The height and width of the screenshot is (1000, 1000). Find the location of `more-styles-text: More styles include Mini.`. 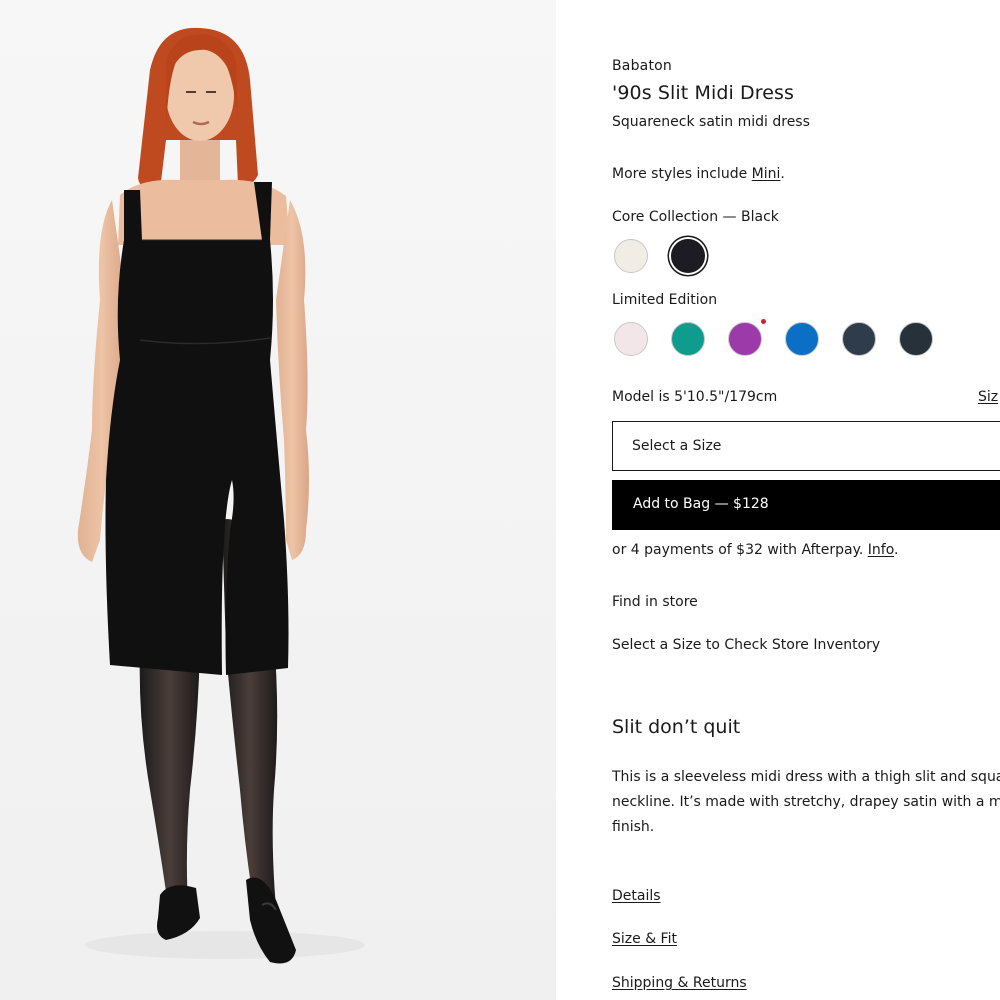

more-styles-text: More styles include Mini. is located at coordinates (698, 174).